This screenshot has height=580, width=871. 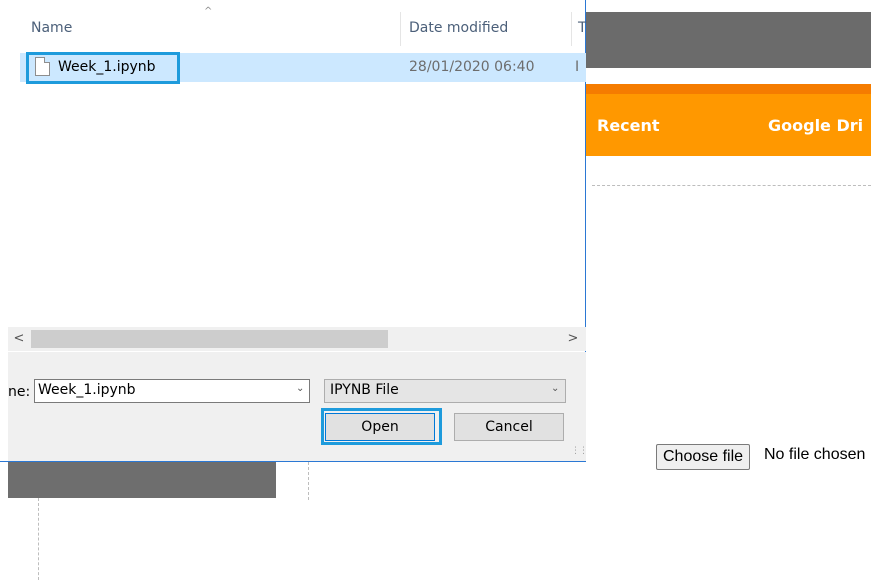 What do you see at coordinates (509, 427) in the screenshot?
I see `cancel-button: Cancel` at bounding box center [509, 427].